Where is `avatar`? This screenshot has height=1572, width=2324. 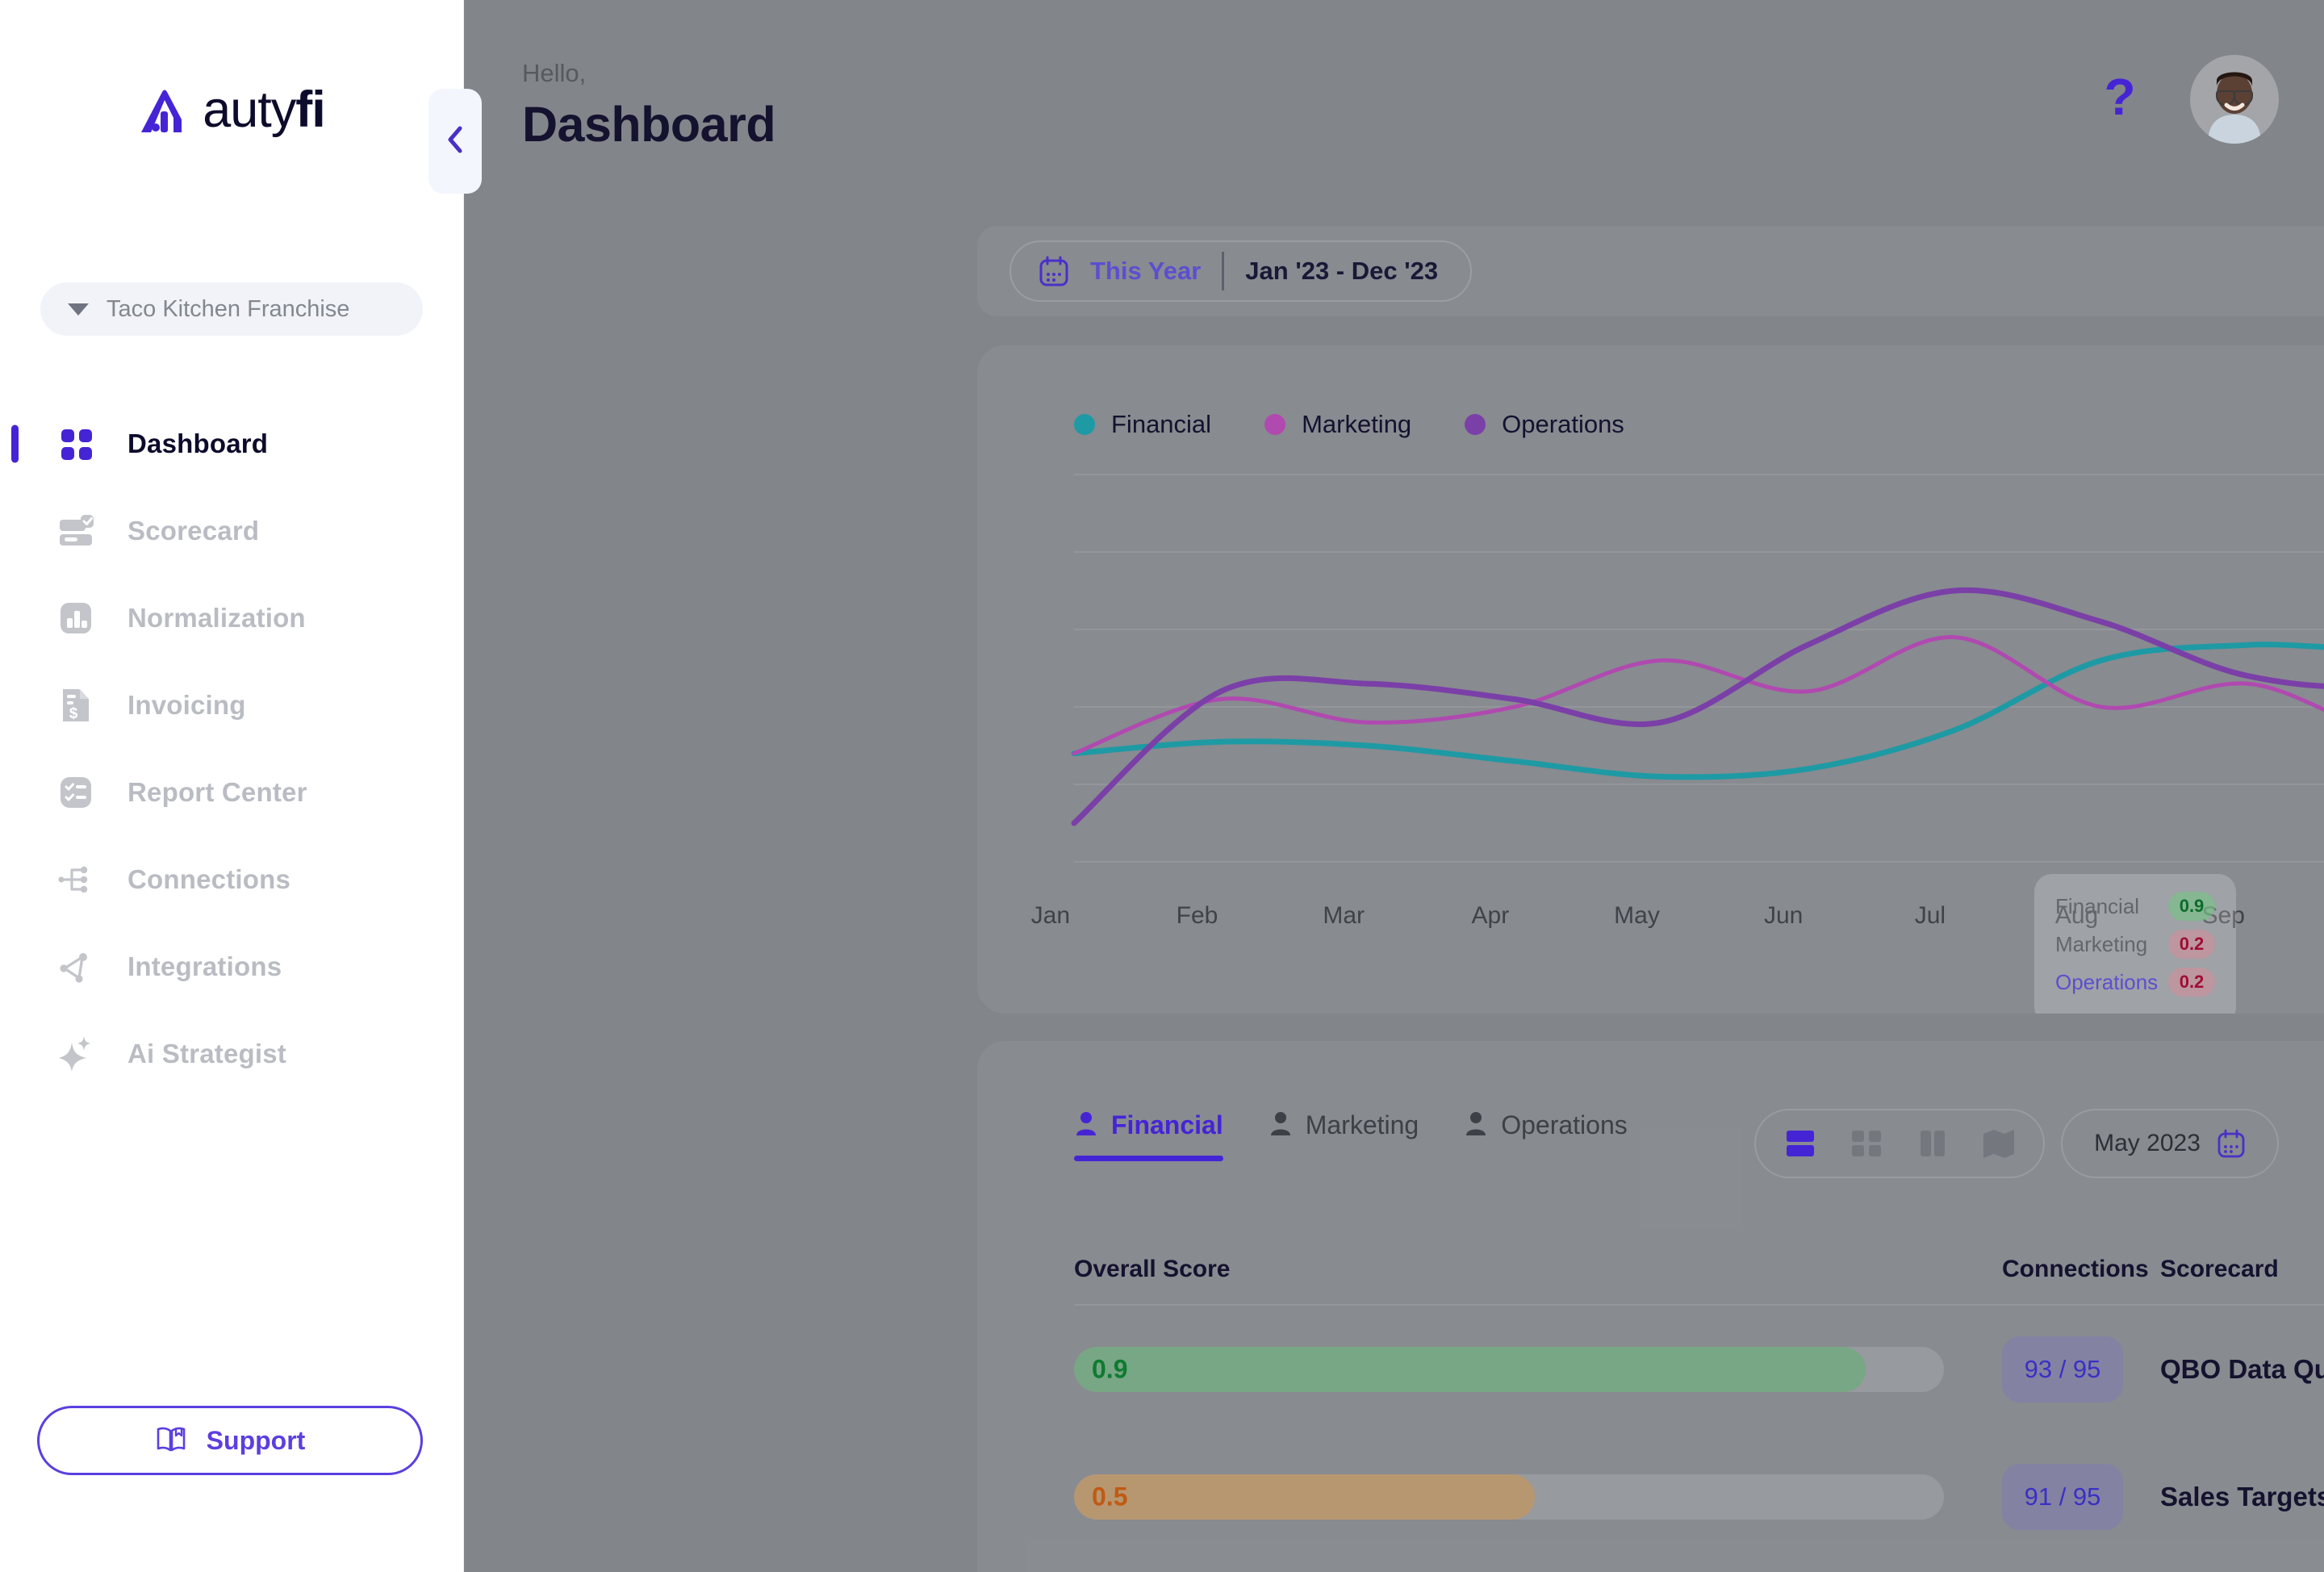 avatar is located at coordinates (2235, 99).